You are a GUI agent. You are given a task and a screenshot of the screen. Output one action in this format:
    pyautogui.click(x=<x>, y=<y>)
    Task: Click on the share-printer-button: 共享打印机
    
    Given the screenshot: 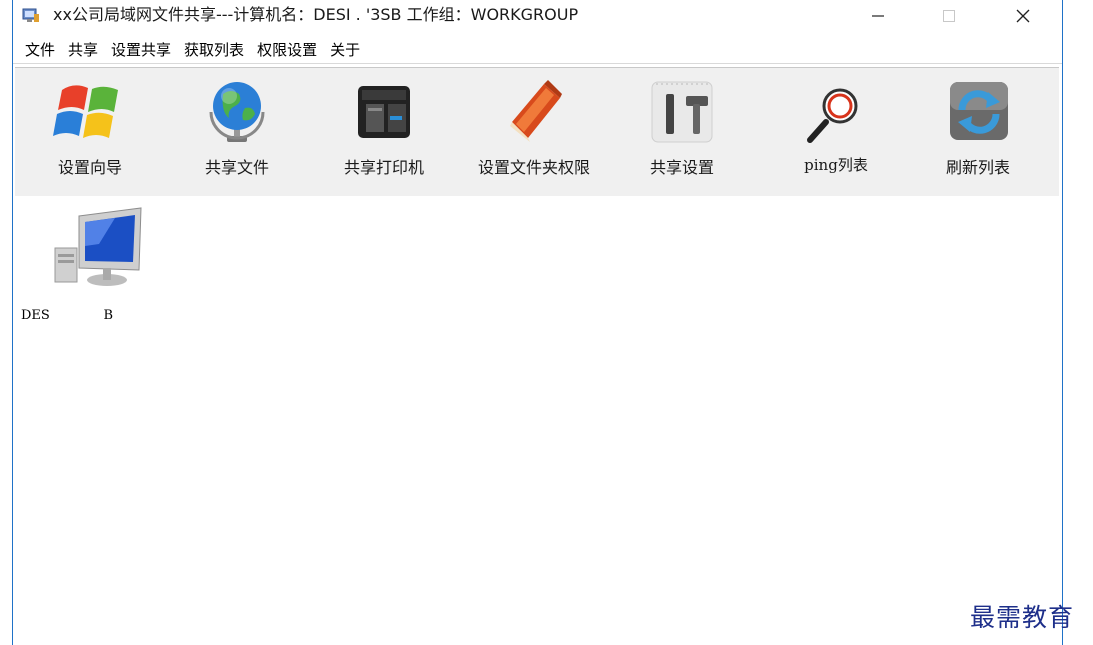 What is the action you would take?
    pyautogui.click(x=384, y=132)
    